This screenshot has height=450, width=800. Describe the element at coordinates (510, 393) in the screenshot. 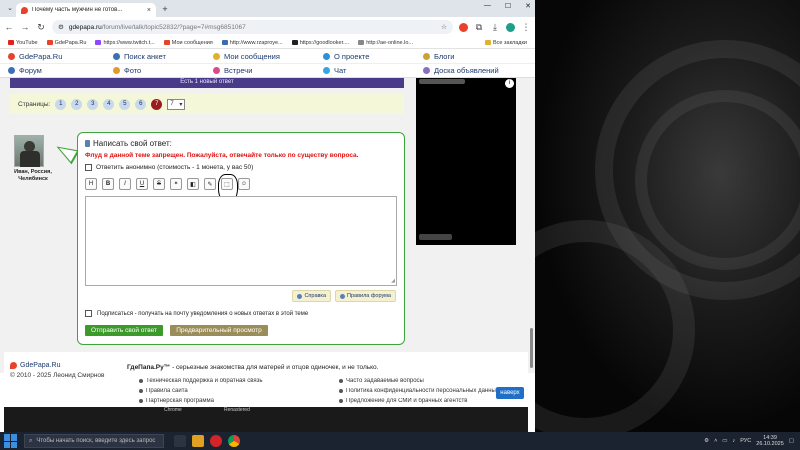

I see `back-to-top-button: наверх` at that location.